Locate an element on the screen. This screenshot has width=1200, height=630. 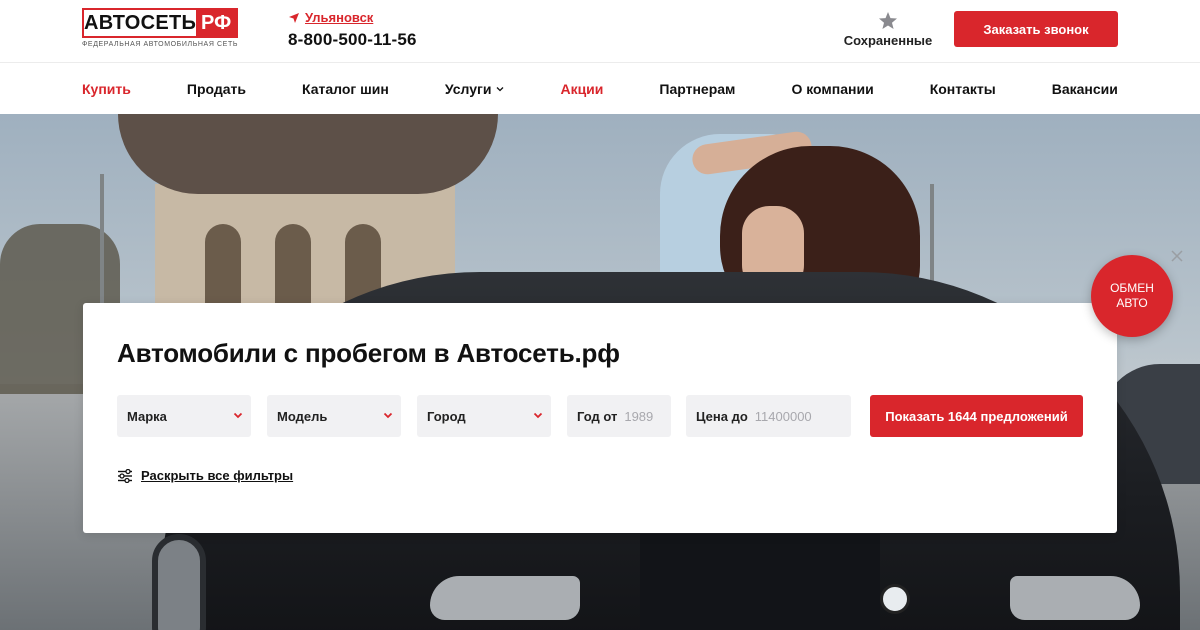
saved-link: Сохраненные is located at coordinates (888, 30).